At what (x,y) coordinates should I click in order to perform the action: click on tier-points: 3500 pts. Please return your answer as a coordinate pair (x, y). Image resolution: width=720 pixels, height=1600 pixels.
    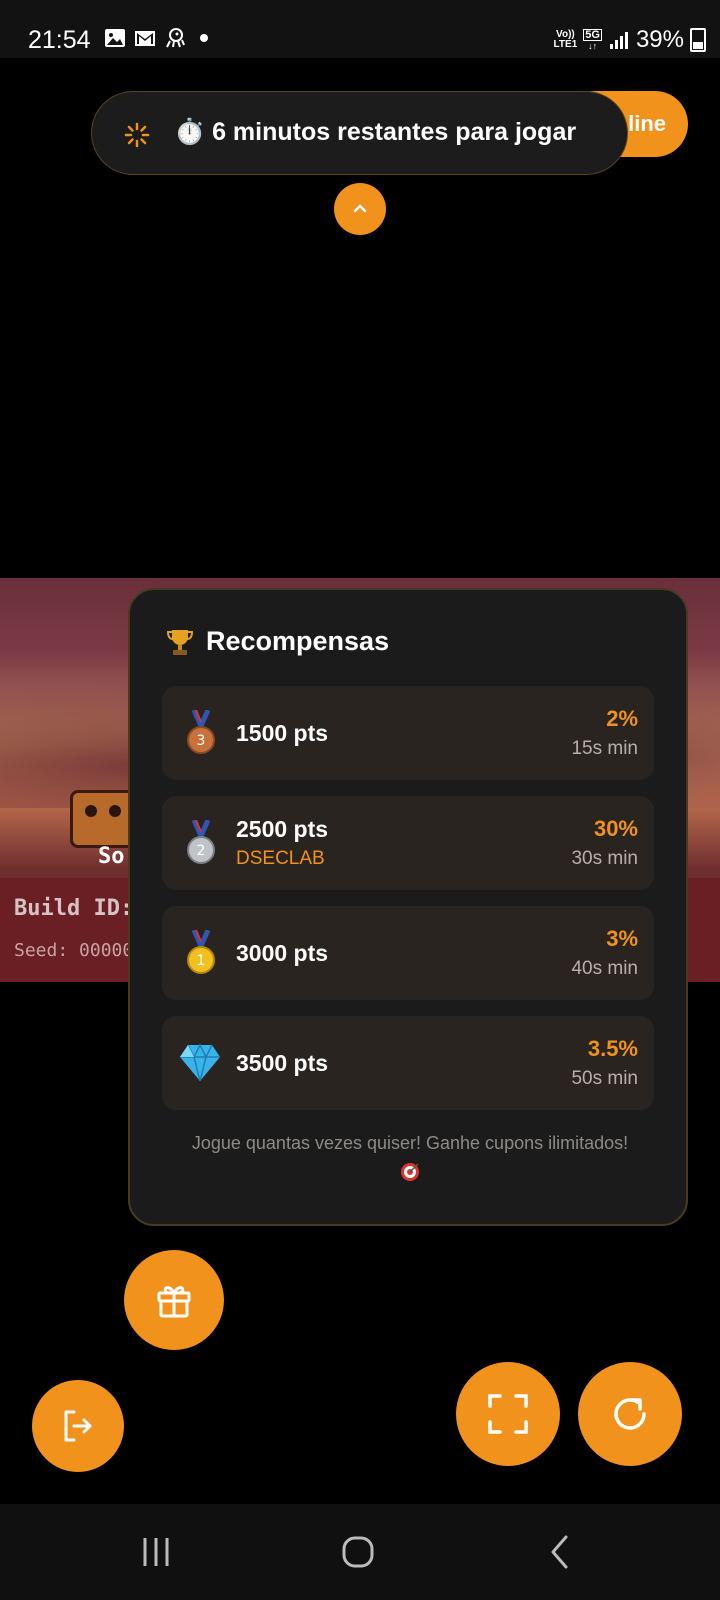
    Looking at the image, I should click on (282, 1063).